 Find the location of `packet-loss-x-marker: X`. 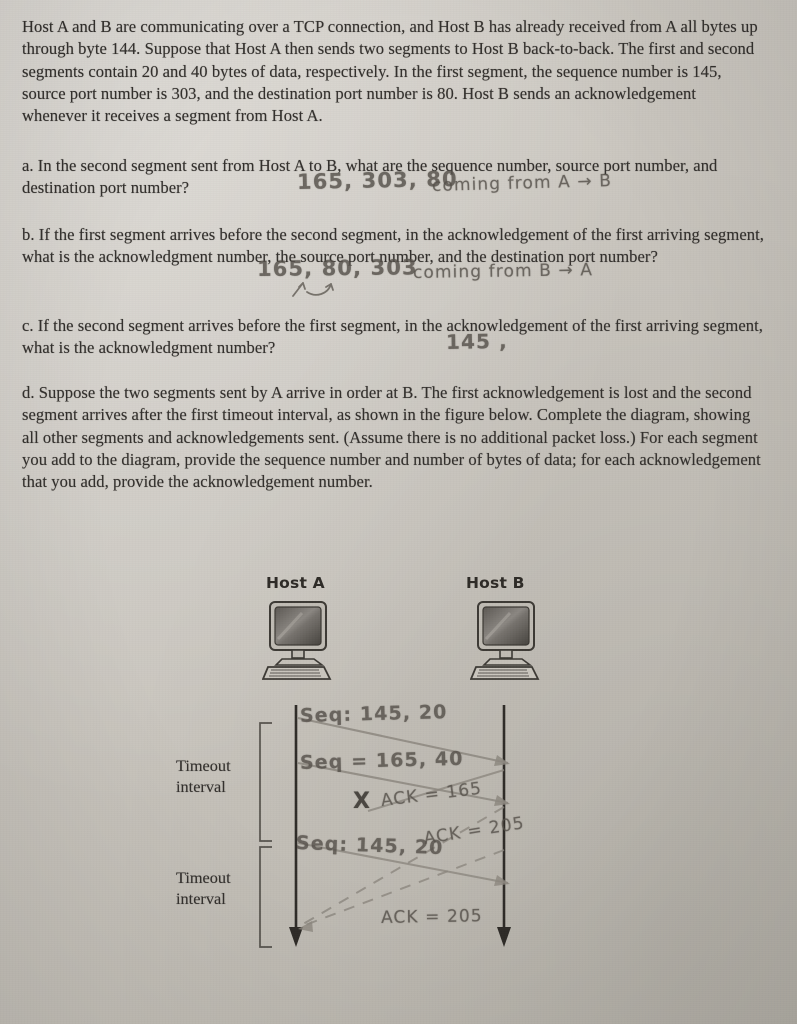

packet-loss-x-marker: X is located at coordinates (362, 801).